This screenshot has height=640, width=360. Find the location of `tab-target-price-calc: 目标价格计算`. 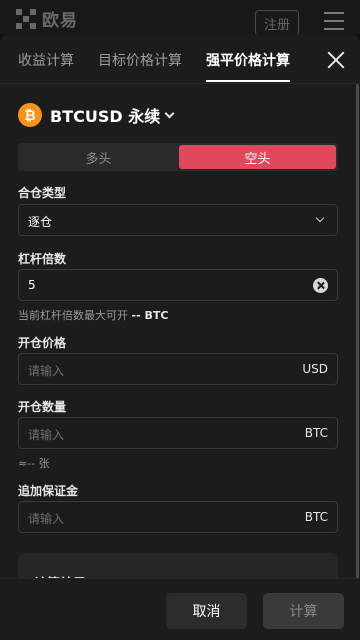

tab-target-price-calc: 目标价格计算 is located at coordinates (140, 66).